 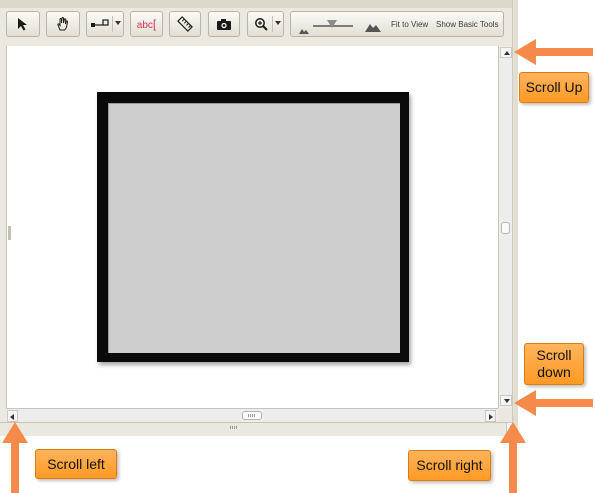 I want to click on scroll-up-callout: Scroll Up, so click(x=554, y=87).